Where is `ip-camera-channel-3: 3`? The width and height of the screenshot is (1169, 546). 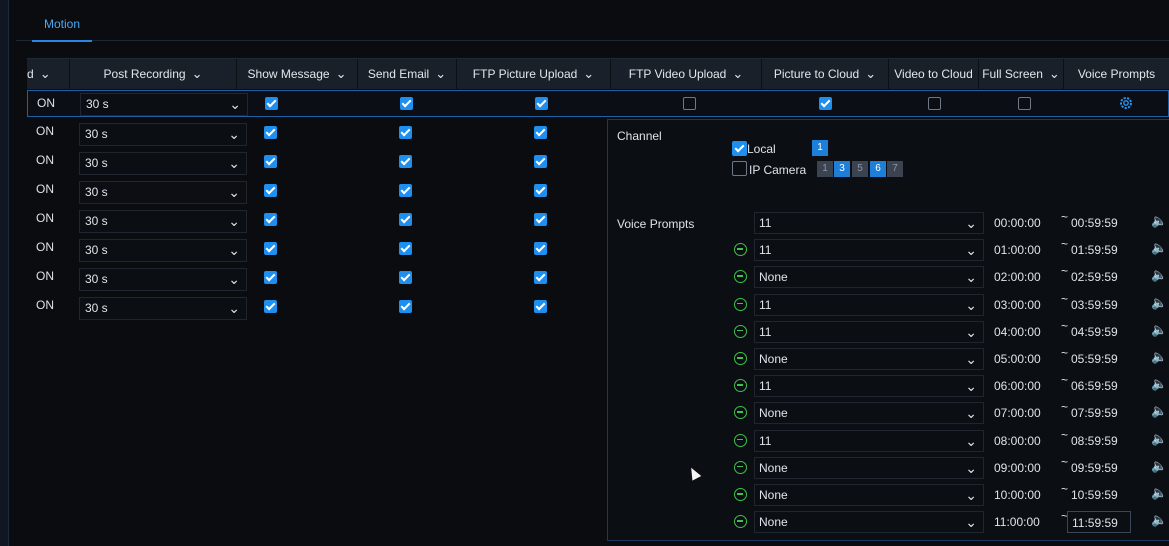
ip-camera-channel-3: 3 is located at coordinates (842, 169).